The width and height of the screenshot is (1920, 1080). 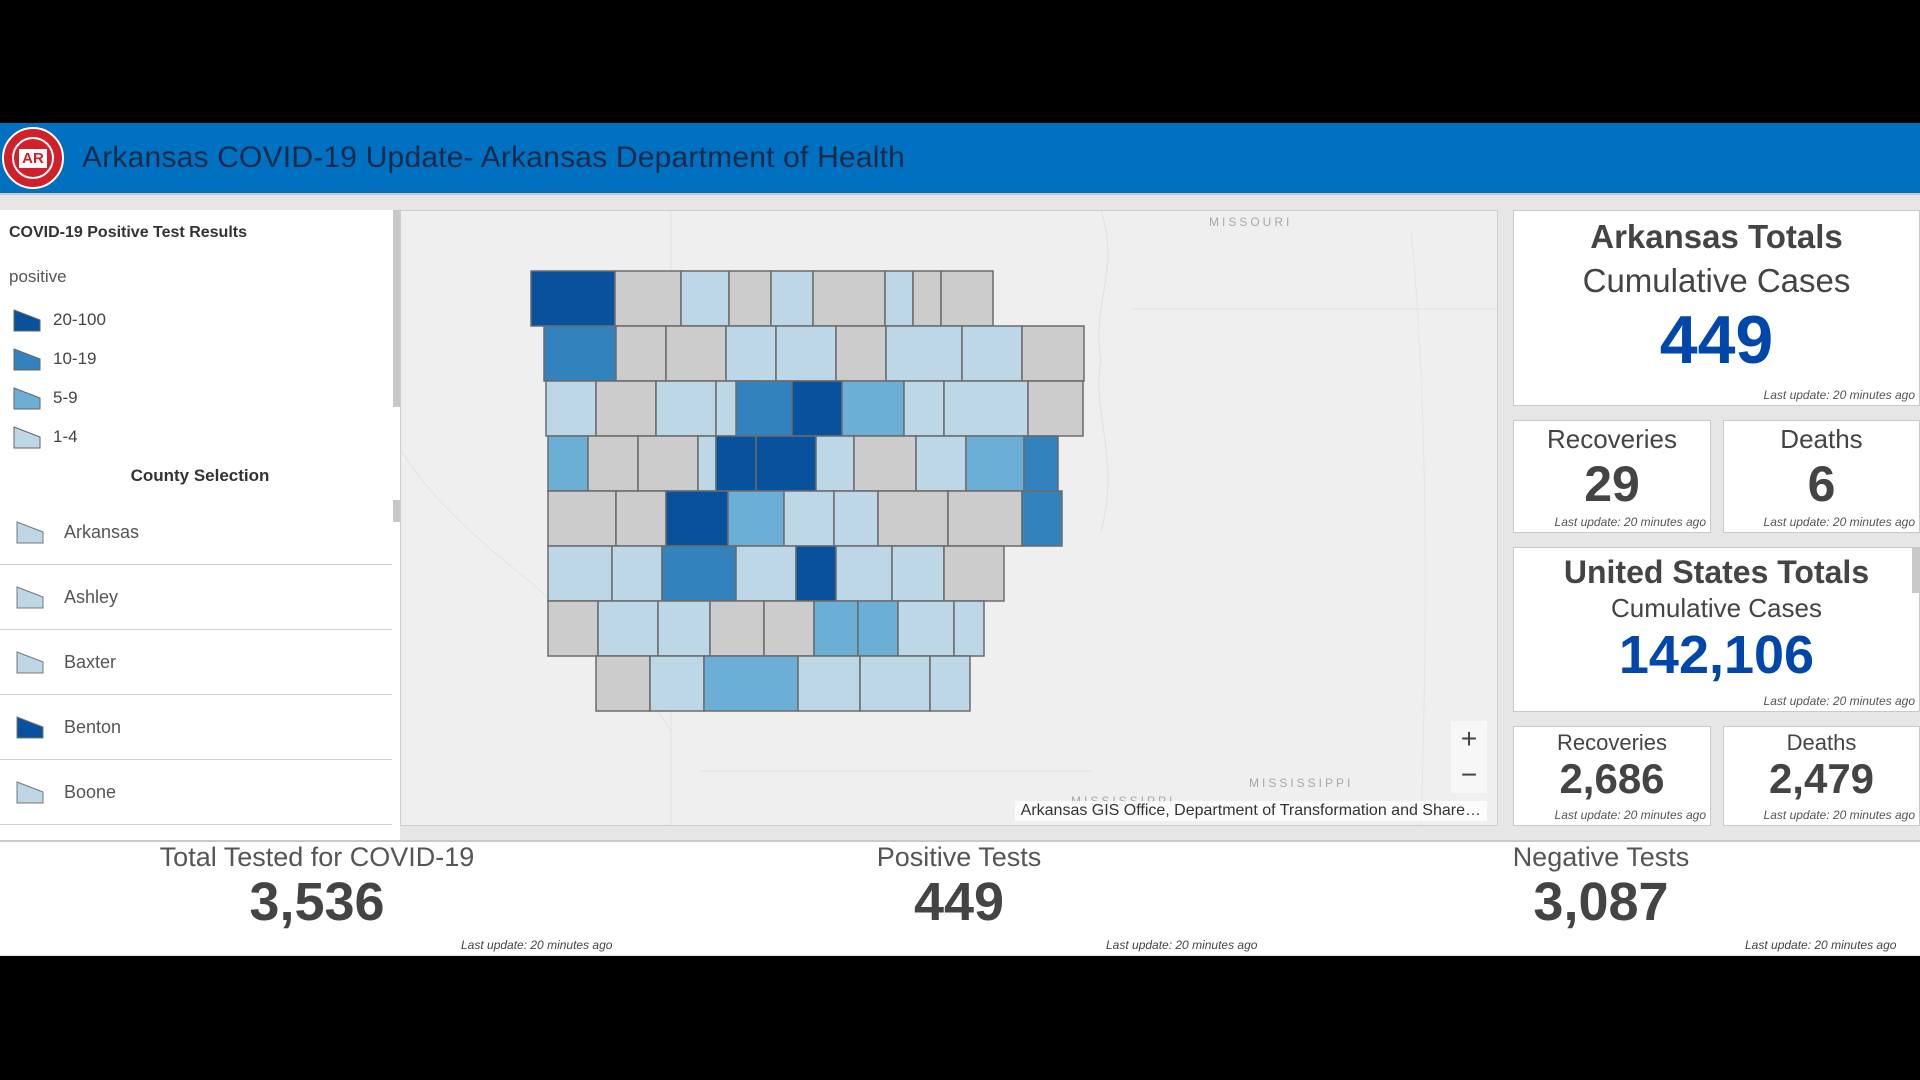 What do you see at coordinates (1821, 476) in the screenshot?
I see `arkansas-deaths-card: Deaths 6 Last update: 20 minutes ago` at bounding box center [1821, 476].